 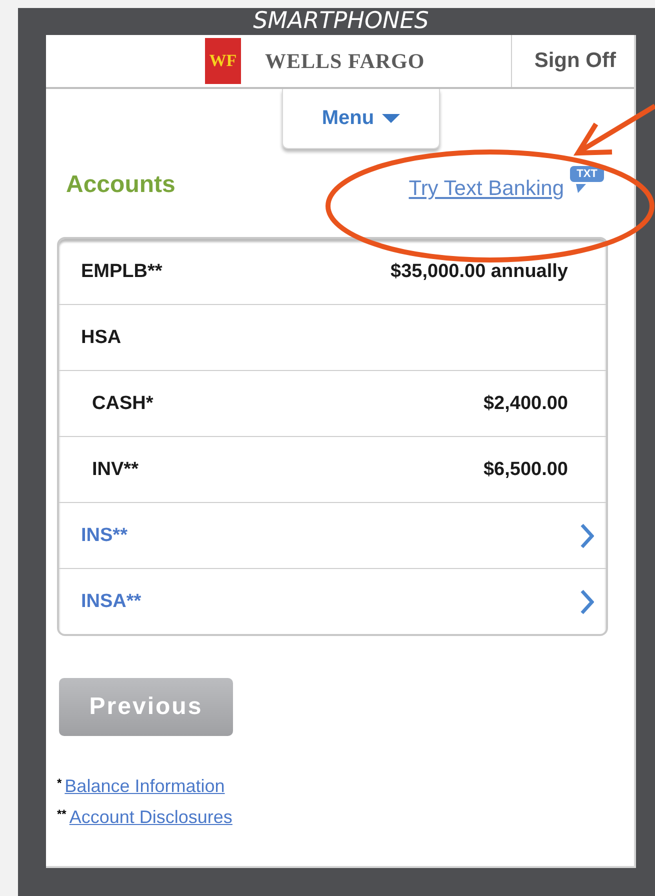 What do you see at coordinates (223, 61) in the screenshot?
I see `logo-mark: WF` at bounding box center [223, 61].